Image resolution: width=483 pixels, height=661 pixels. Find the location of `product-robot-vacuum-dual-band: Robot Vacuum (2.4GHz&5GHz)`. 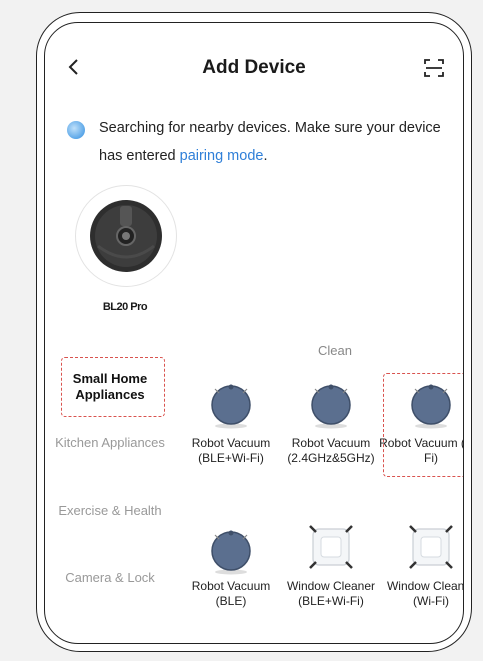

product-robot-vacuum-dual-band: Robot Vacuum (2.4GHz&5GHz) is located at coordinates (331, 451).